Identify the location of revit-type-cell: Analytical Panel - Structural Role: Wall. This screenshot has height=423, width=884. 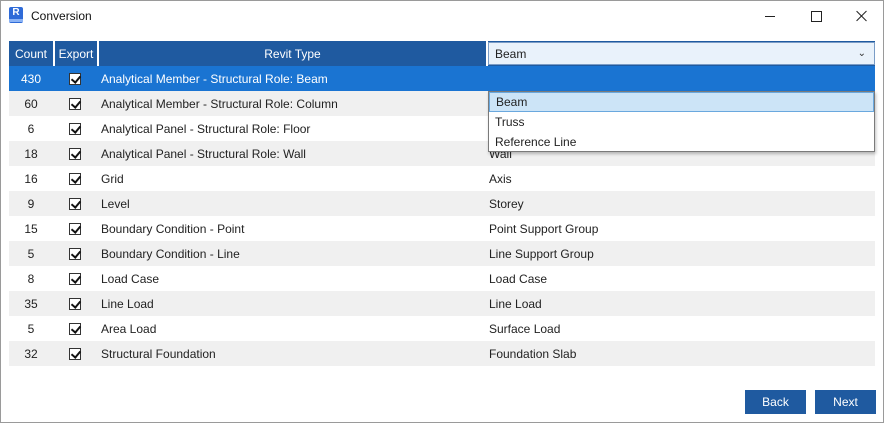
(203, 153).